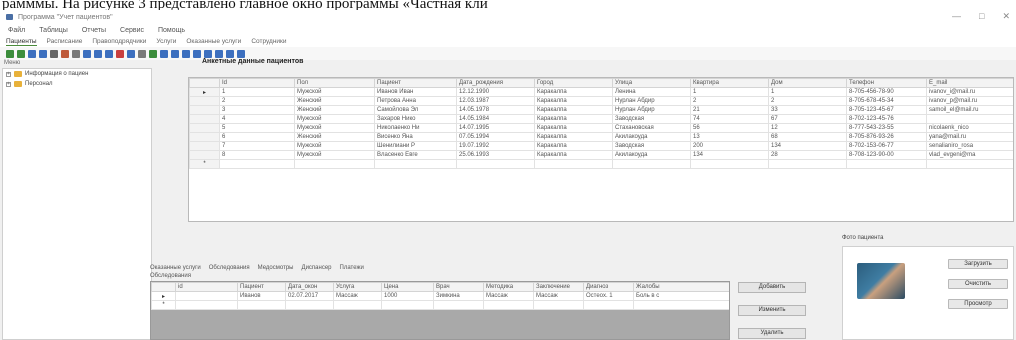  I want to click on menu-file: Файл, so click(16, 30).